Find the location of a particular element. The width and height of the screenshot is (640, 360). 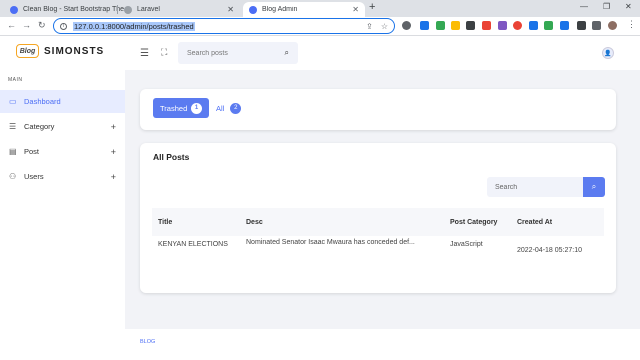

hamburger-menu-icon: ☰ is located at coordinates (144, 53).